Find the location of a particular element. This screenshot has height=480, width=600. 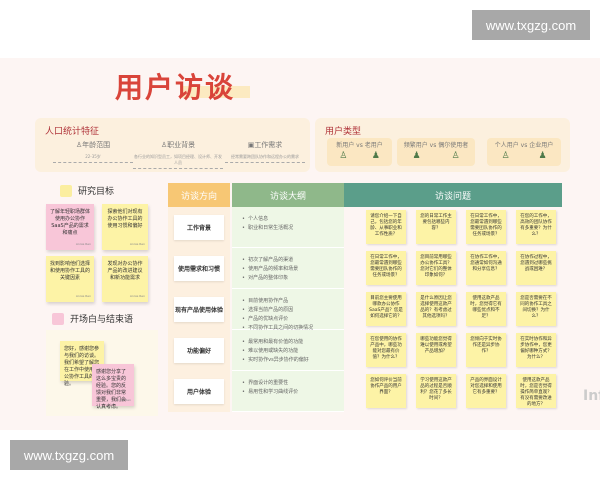

pink-square-icon is located at coordinates (58, 318).